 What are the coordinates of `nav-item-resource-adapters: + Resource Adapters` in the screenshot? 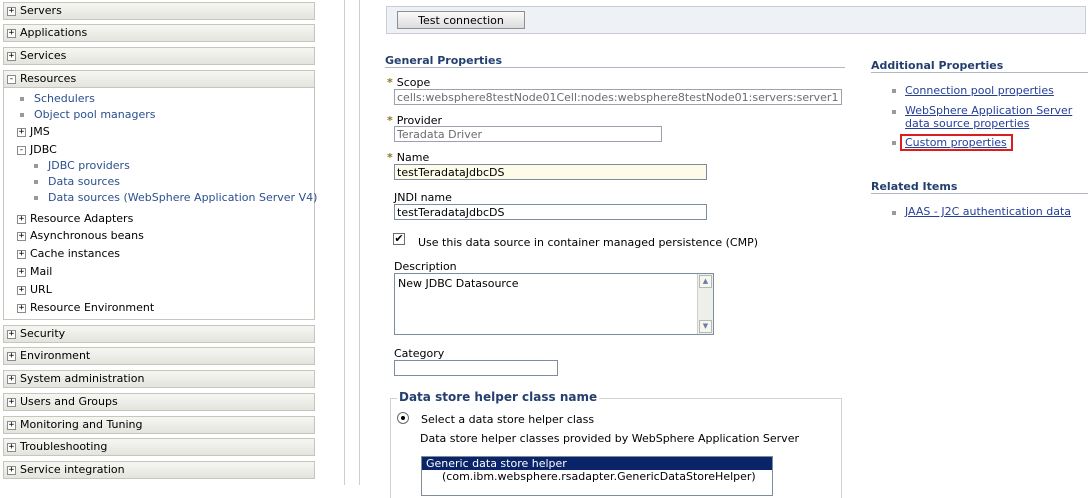 It's located at (75, 219).